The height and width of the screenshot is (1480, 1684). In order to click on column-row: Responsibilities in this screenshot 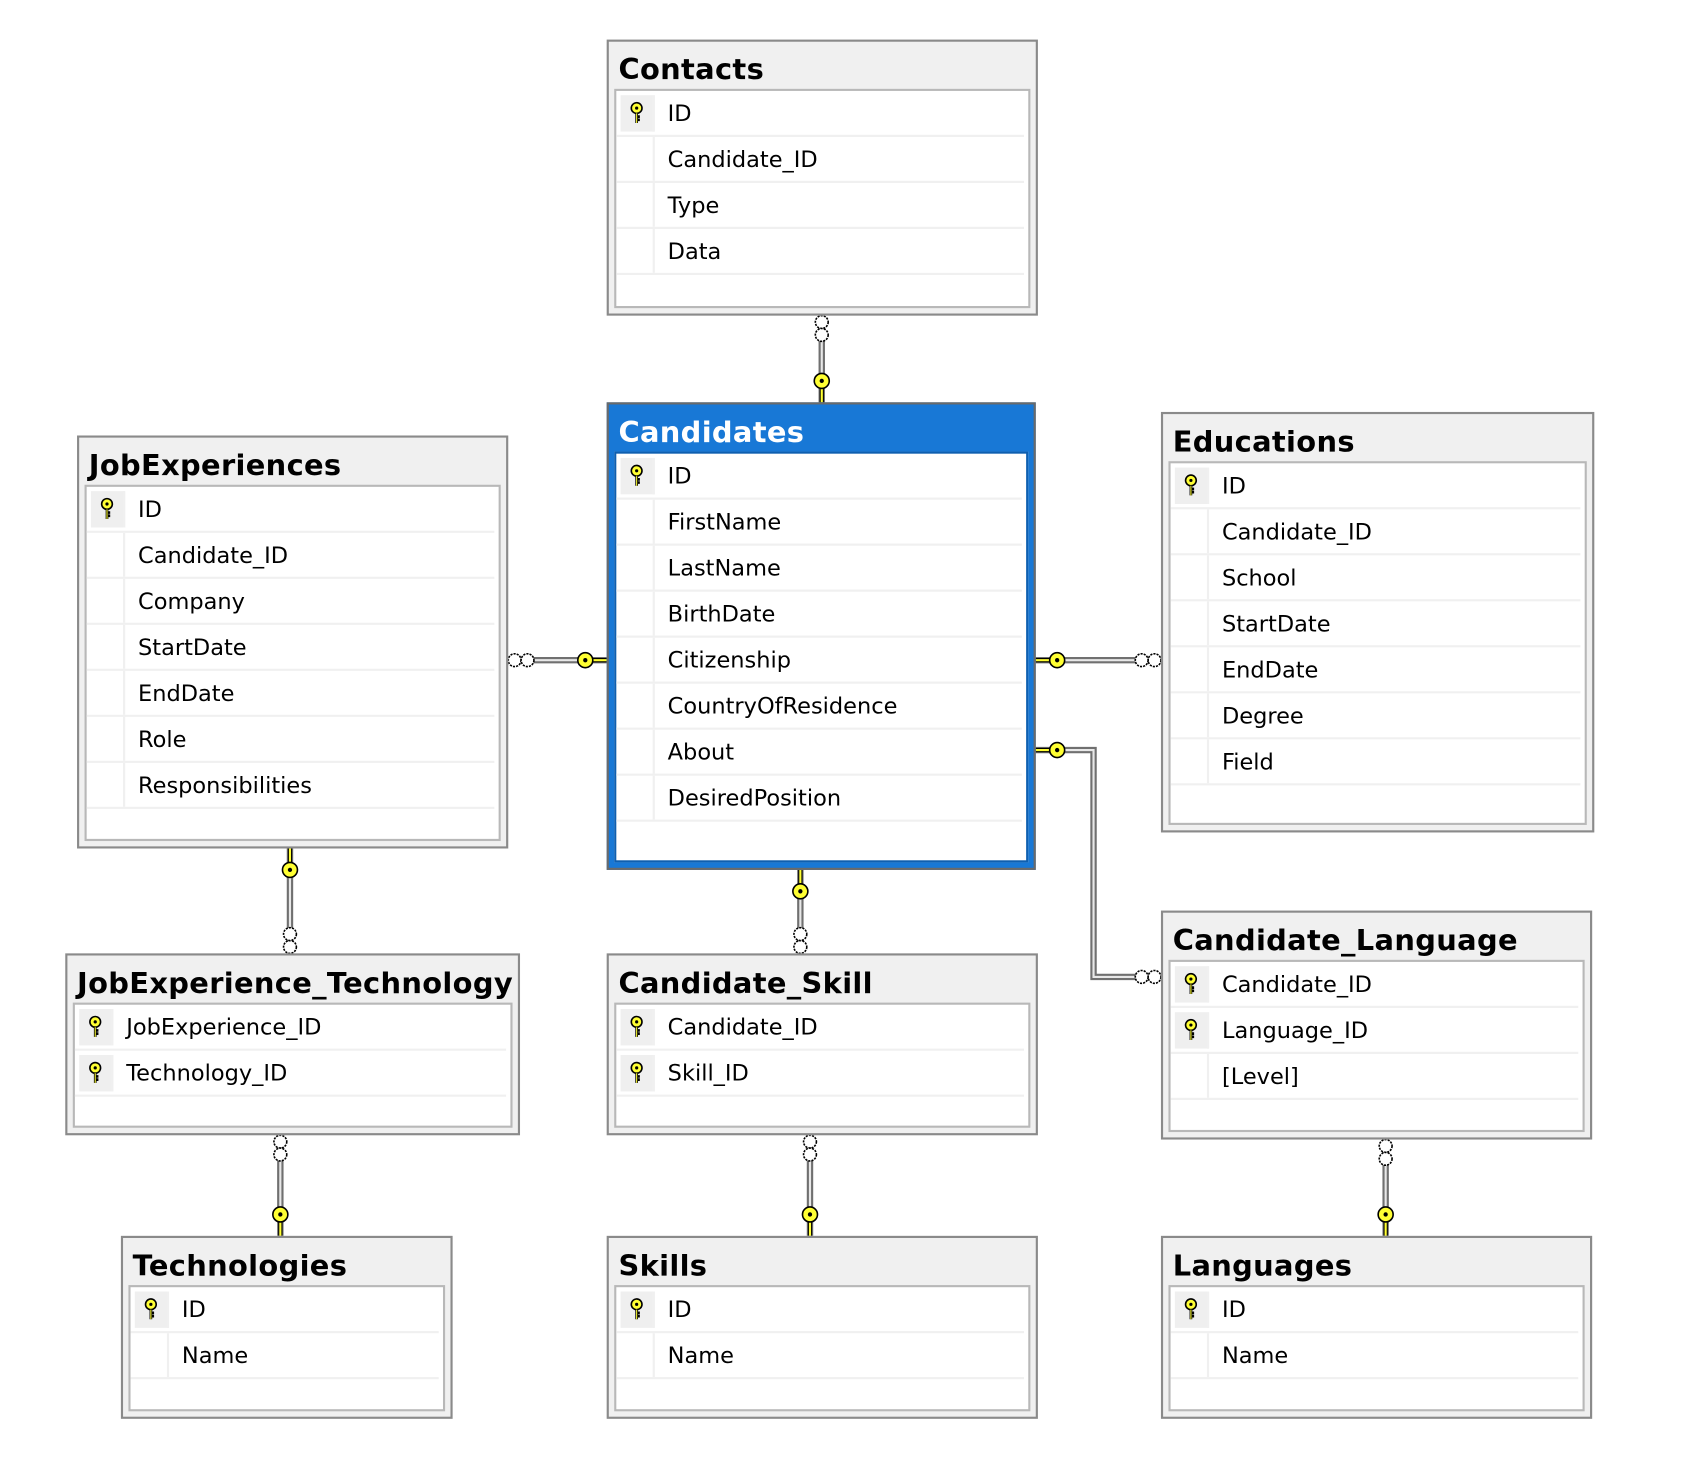, I will do `click(290, 785)`.